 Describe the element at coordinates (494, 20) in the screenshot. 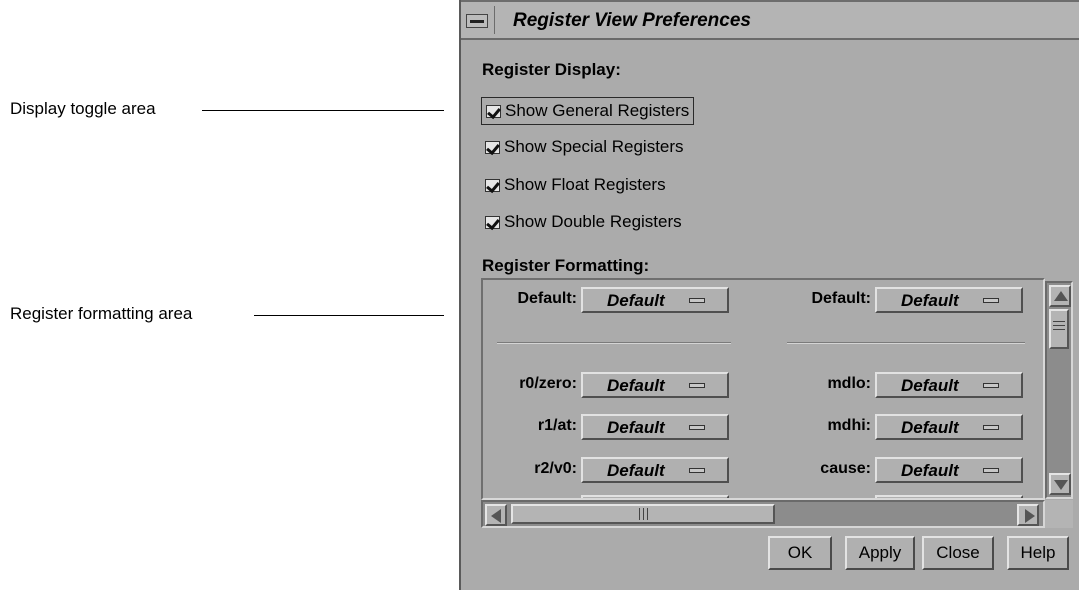

I see `title-separator` at that location.